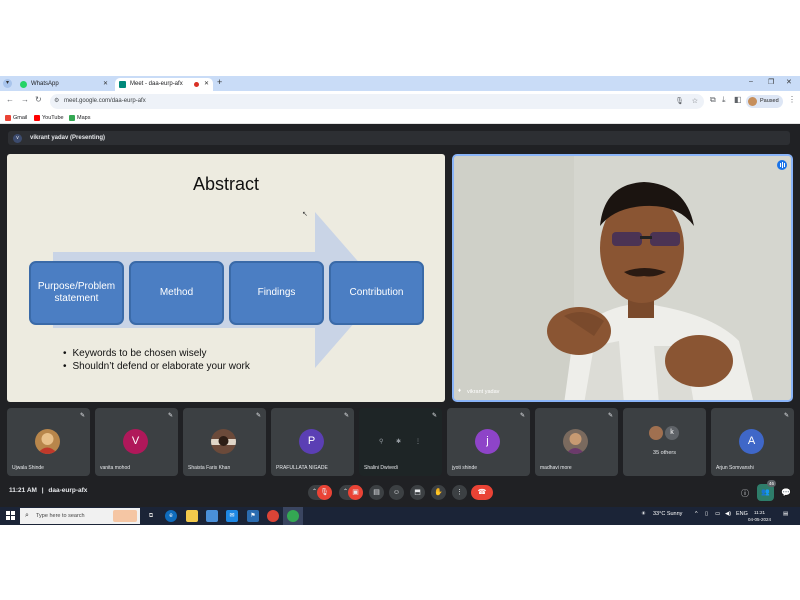  What do you see at coordinates (418, 441) in the screenshot?
I see `more-options-icon: ⋮` at bounding box center [418, 441].